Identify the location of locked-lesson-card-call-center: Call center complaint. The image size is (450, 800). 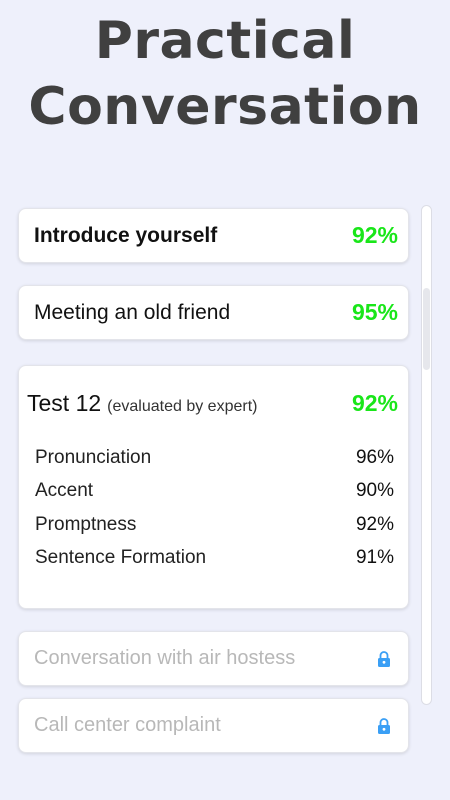
(213, 725).